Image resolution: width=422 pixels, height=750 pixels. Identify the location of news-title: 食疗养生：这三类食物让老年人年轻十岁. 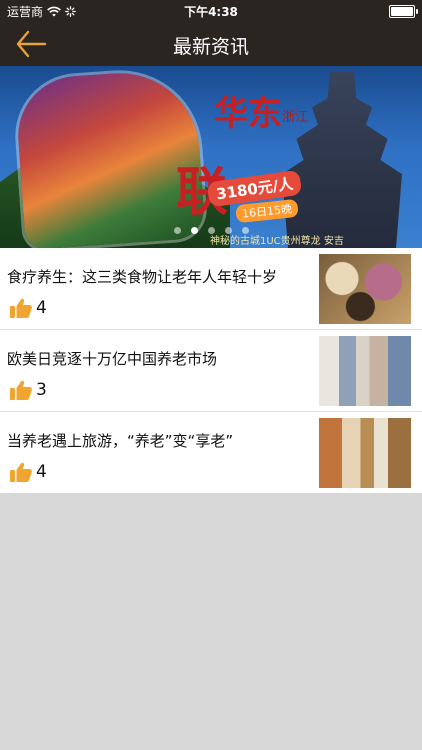
(142, 277).